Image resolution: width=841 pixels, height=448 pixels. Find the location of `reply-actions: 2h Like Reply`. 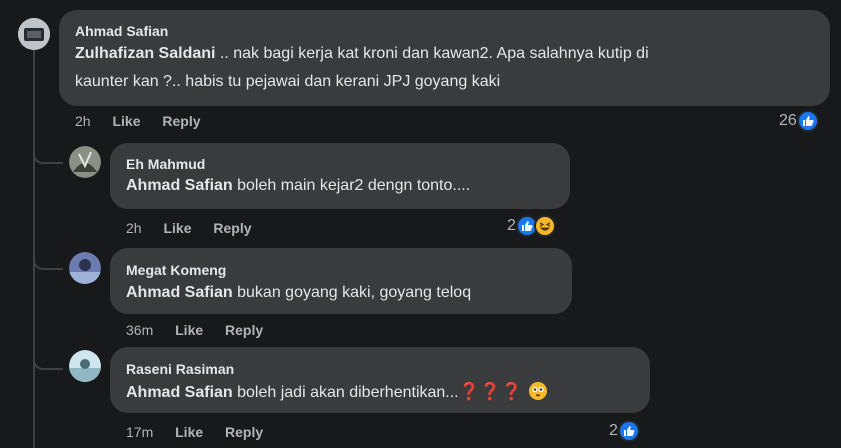

reply-actions: 2h Like Reply is located at coordinates (198, 228).